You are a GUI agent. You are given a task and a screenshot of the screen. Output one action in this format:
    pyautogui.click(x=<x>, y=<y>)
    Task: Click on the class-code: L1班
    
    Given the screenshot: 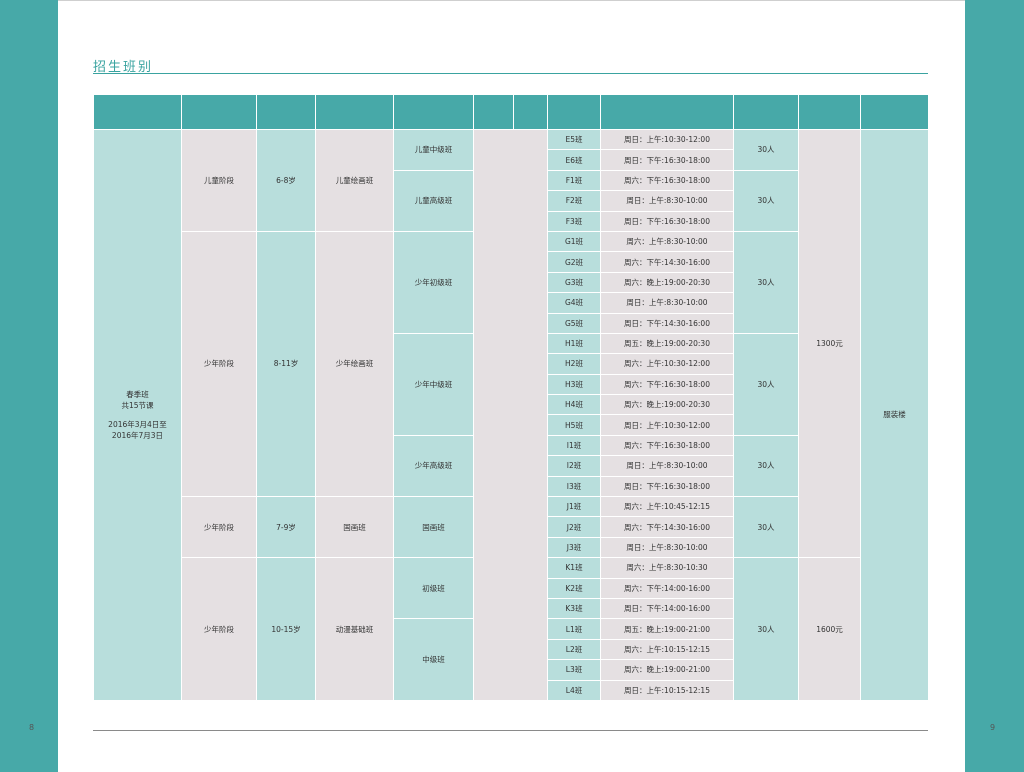 What is the action you would take?
    pyautogui.click(x=574, y=629)
    